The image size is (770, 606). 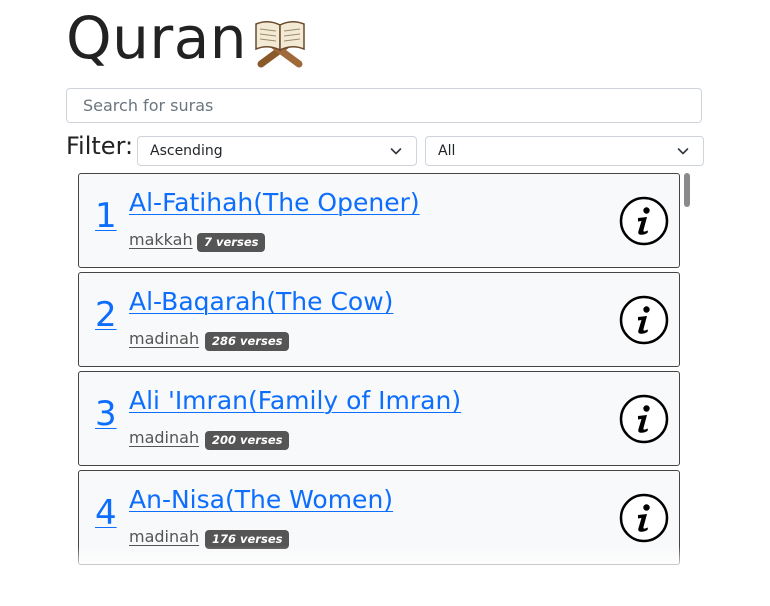 What do you see at coordinates (274, 202) in the screenshot?
I see `sura-name-link: Al-Fatihah(The Opener)` at bounding box center [274, 202].